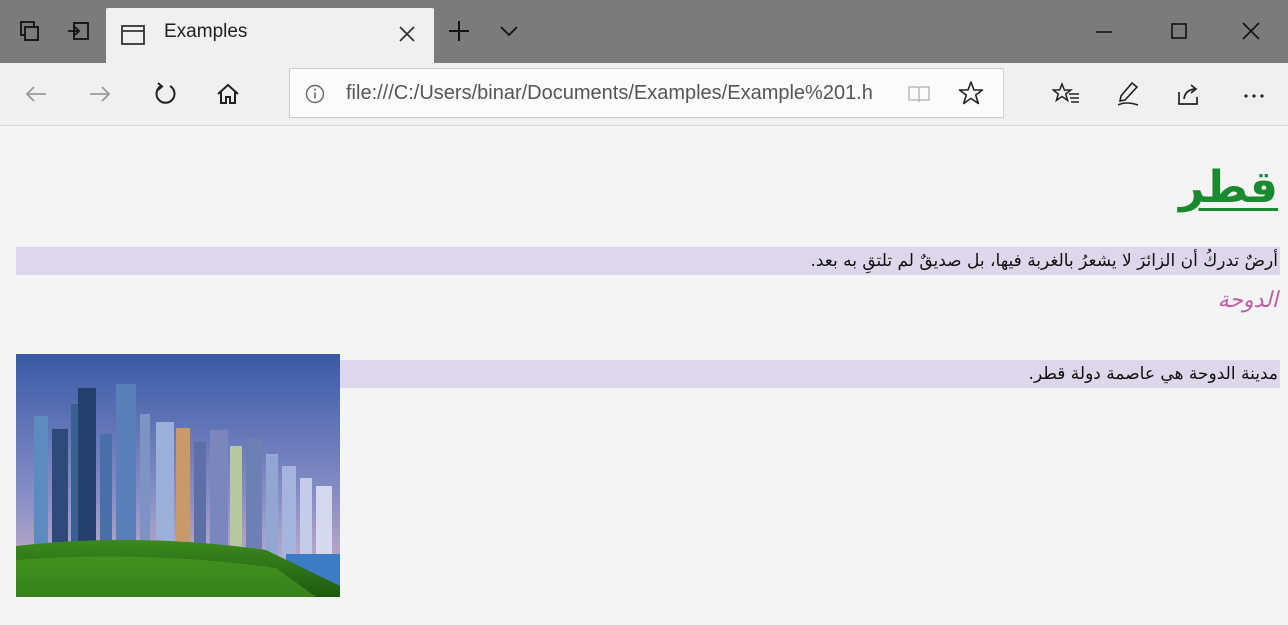 The image size is (1288, 625). Describe the element at coordinates (79, 31) in the screenshot. I see `set-aside-tabs-icon` at that location.